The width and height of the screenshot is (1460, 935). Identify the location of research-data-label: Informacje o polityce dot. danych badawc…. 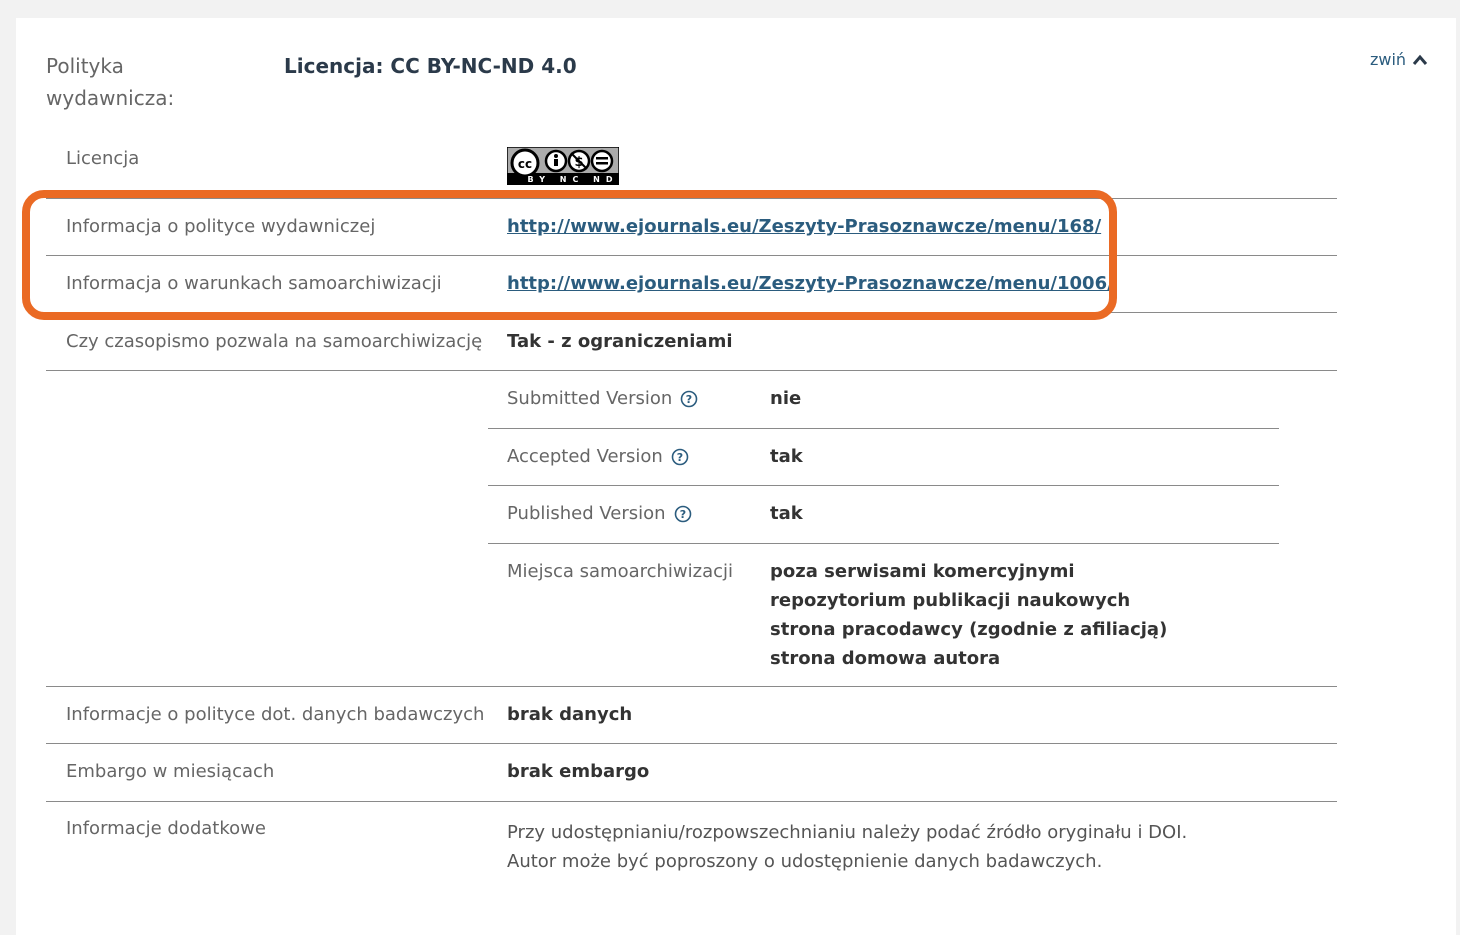
(275, 714).